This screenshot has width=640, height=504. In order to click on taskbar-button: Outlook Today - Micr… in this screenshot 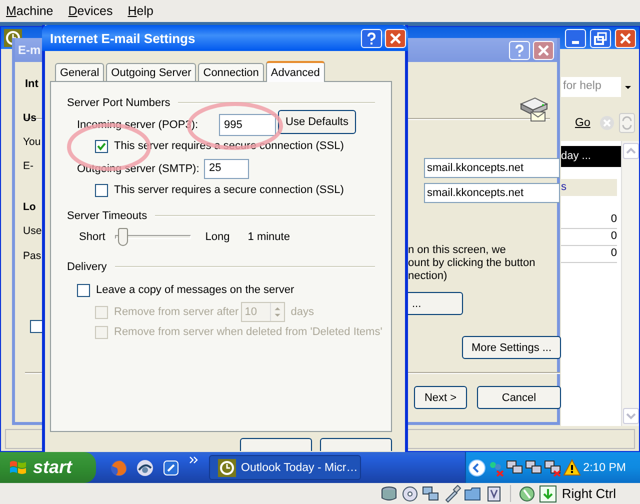, I will do `click(285, 467)`.